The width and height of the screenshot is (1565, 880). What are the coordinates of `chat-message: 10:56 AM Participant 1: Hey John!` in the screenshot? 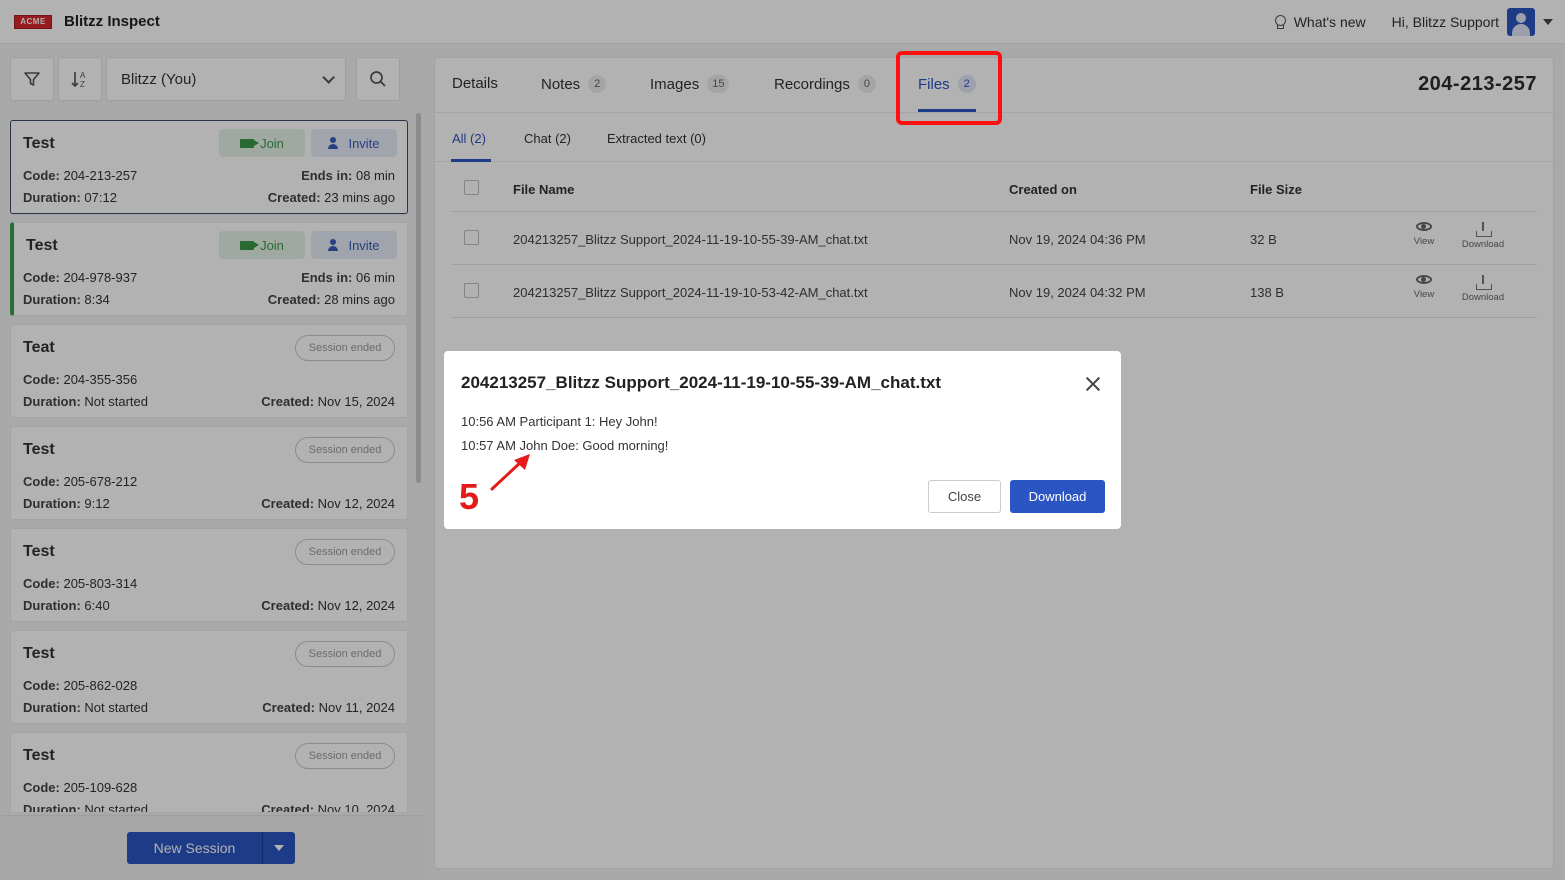 It's located at (559, 421).